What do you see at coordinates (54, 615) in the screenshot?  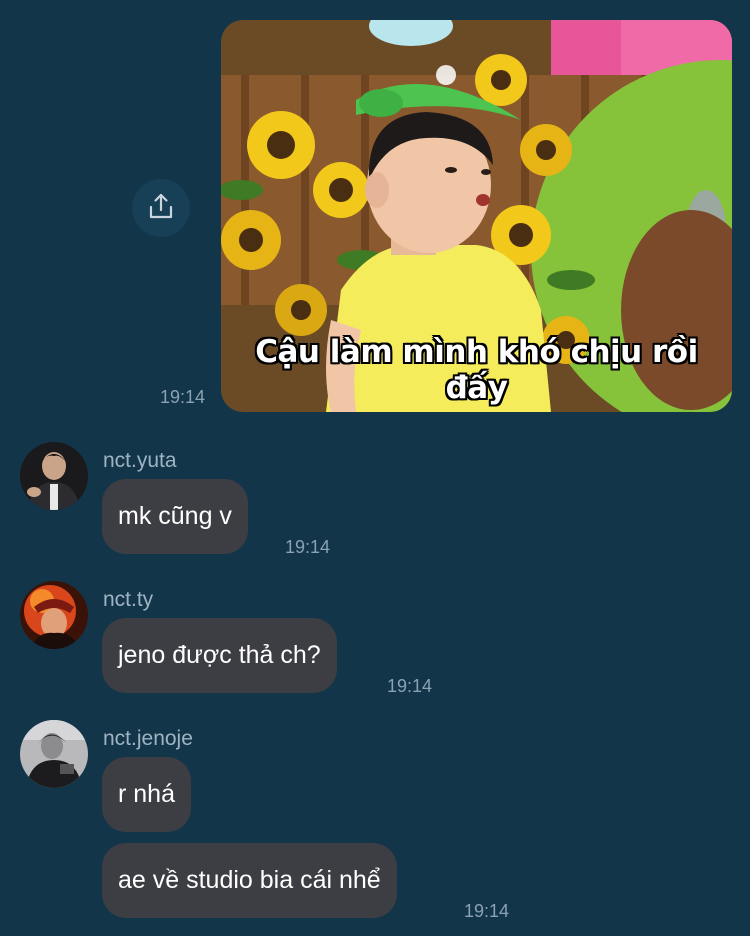 I see `avatar-nct-ty` at bounding box center [54, 615].